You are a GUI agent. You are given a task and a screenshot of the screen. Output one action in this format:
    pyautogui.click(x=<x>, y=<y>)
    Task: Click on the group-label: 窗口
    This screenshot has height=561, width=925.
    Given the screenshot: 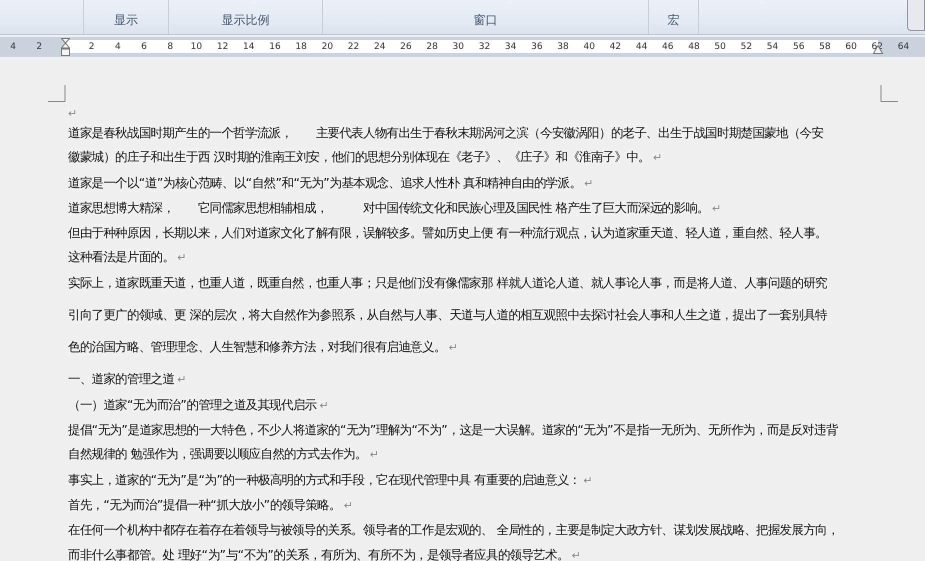 What is the action you would take?
    pyautogui.click(x=486, y=20)
    